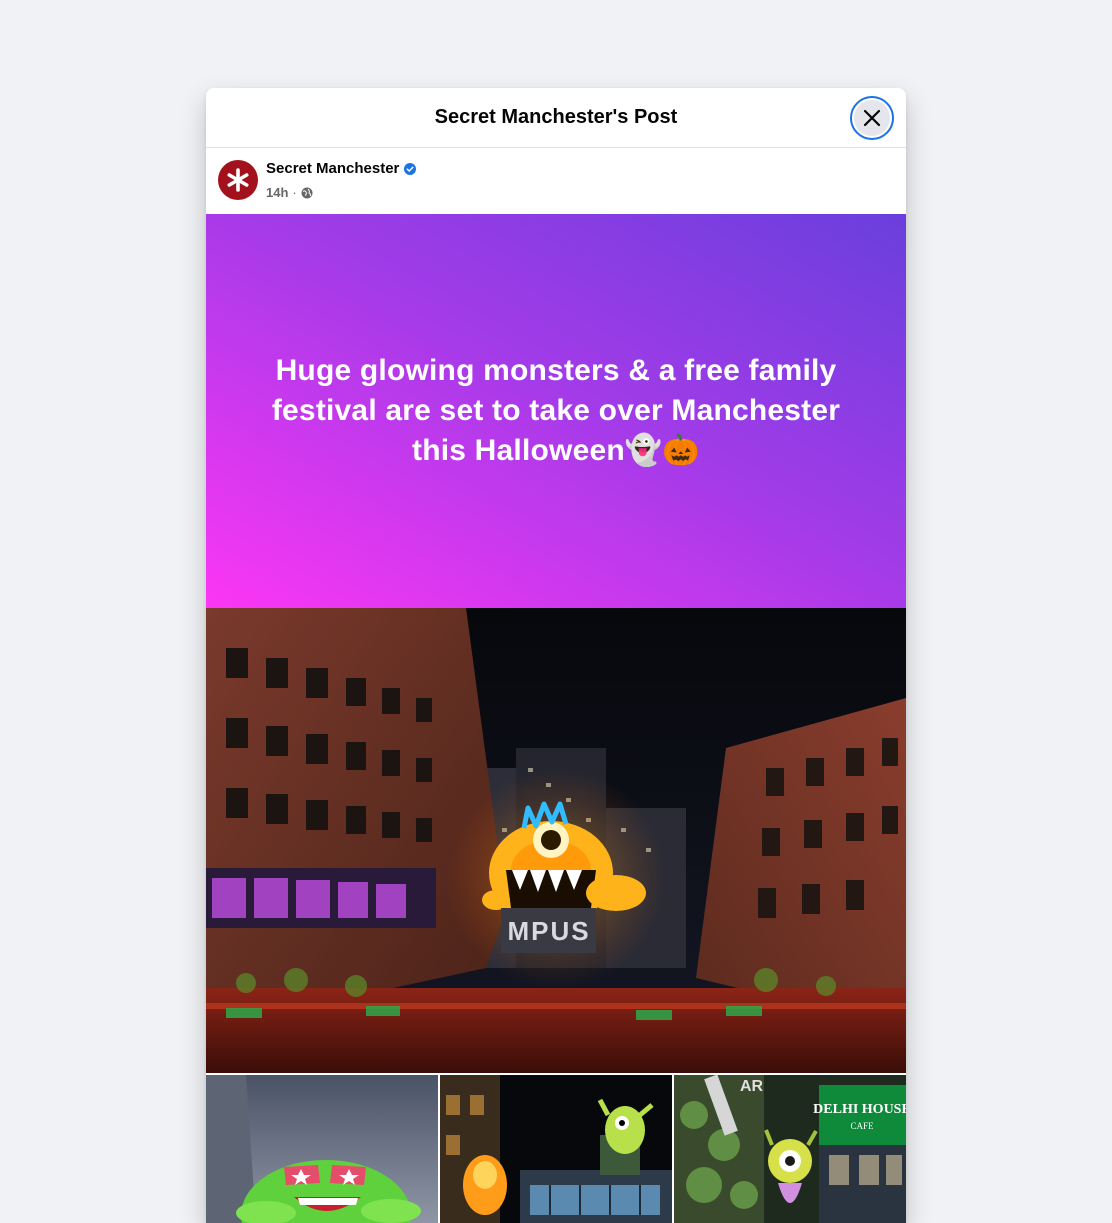 This screenshot has width=1112, height=1223. I want to click on verified-badge-icon, so click(410, 168).